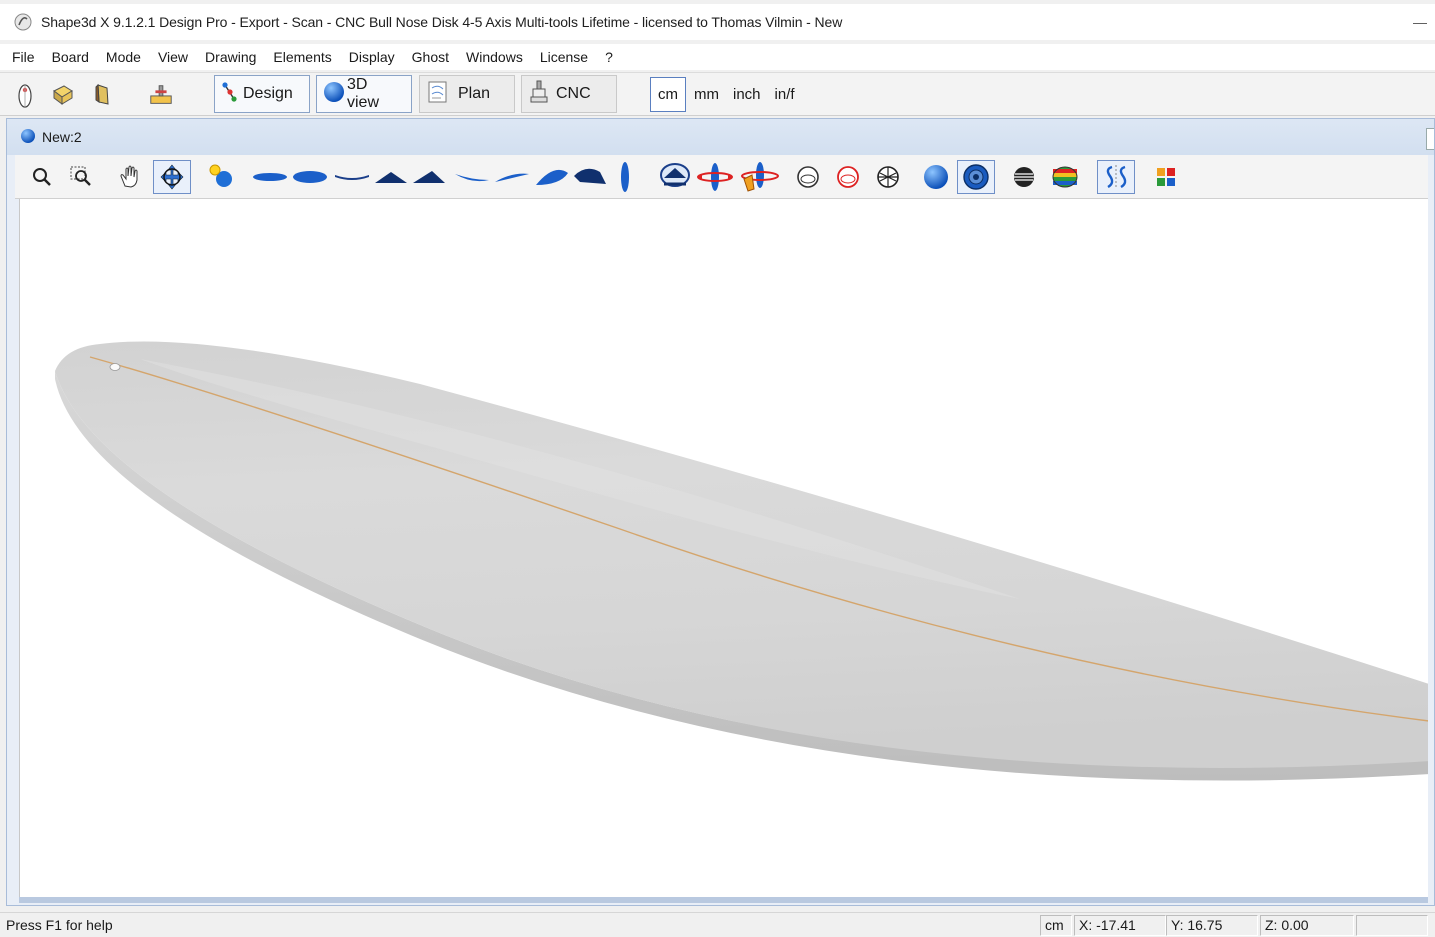 The height and width of the screenshot is (937, 1435). I want to click on nose-marker-icon, so click(115, 367).